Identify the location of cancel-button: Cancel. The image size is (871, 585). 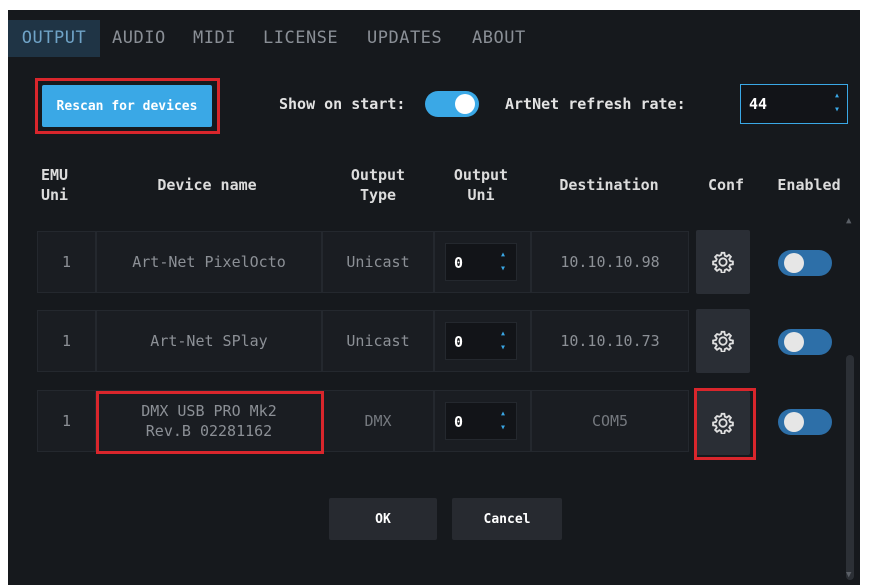
(507, 519).